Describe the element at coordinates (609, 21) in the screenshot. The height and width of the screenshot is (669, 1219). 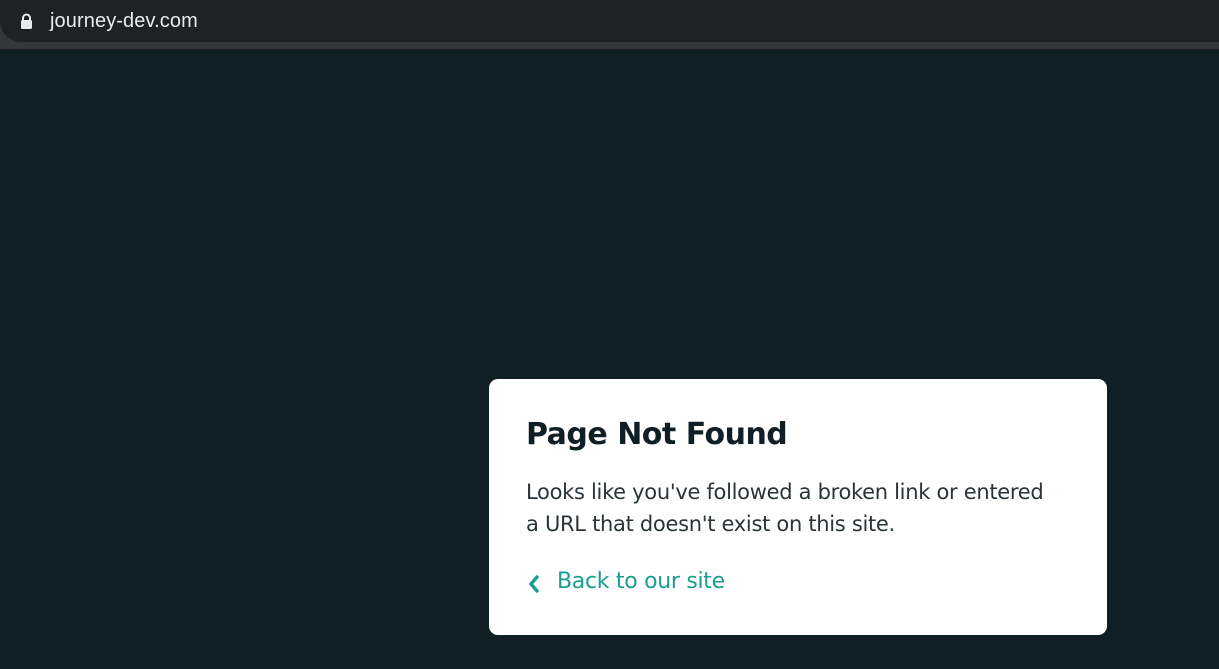
I see `address-bar: journey-dev.com` at that location.